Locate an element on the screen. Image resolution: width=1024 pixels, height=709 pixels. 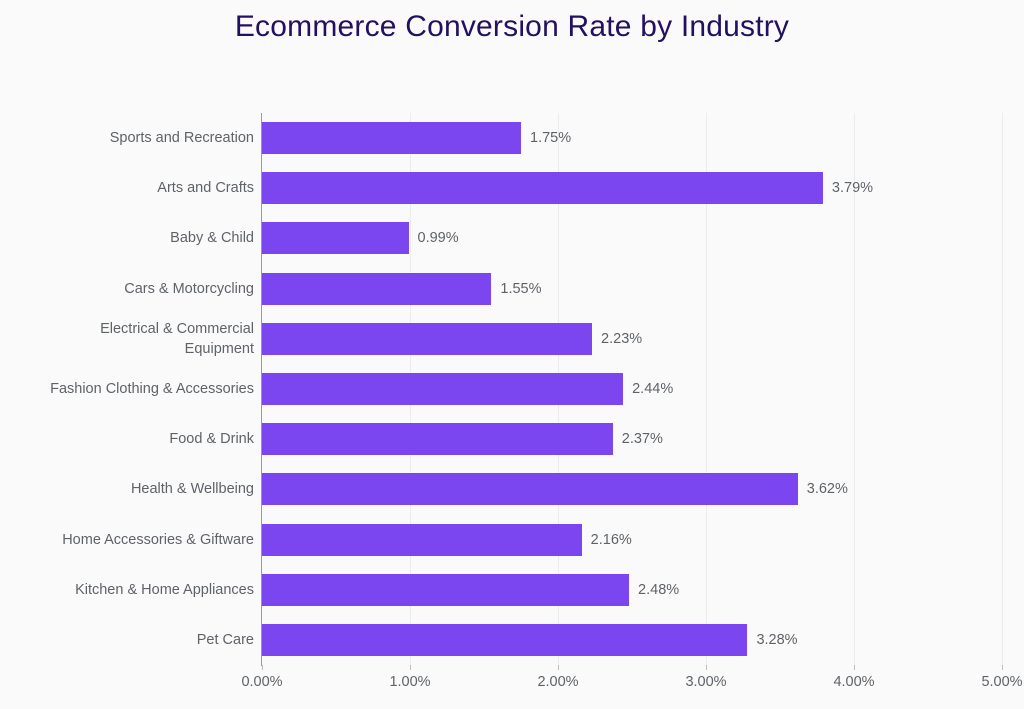
bar-row: Arts and Crafts 3.79% is located at coordinates (579, 188).